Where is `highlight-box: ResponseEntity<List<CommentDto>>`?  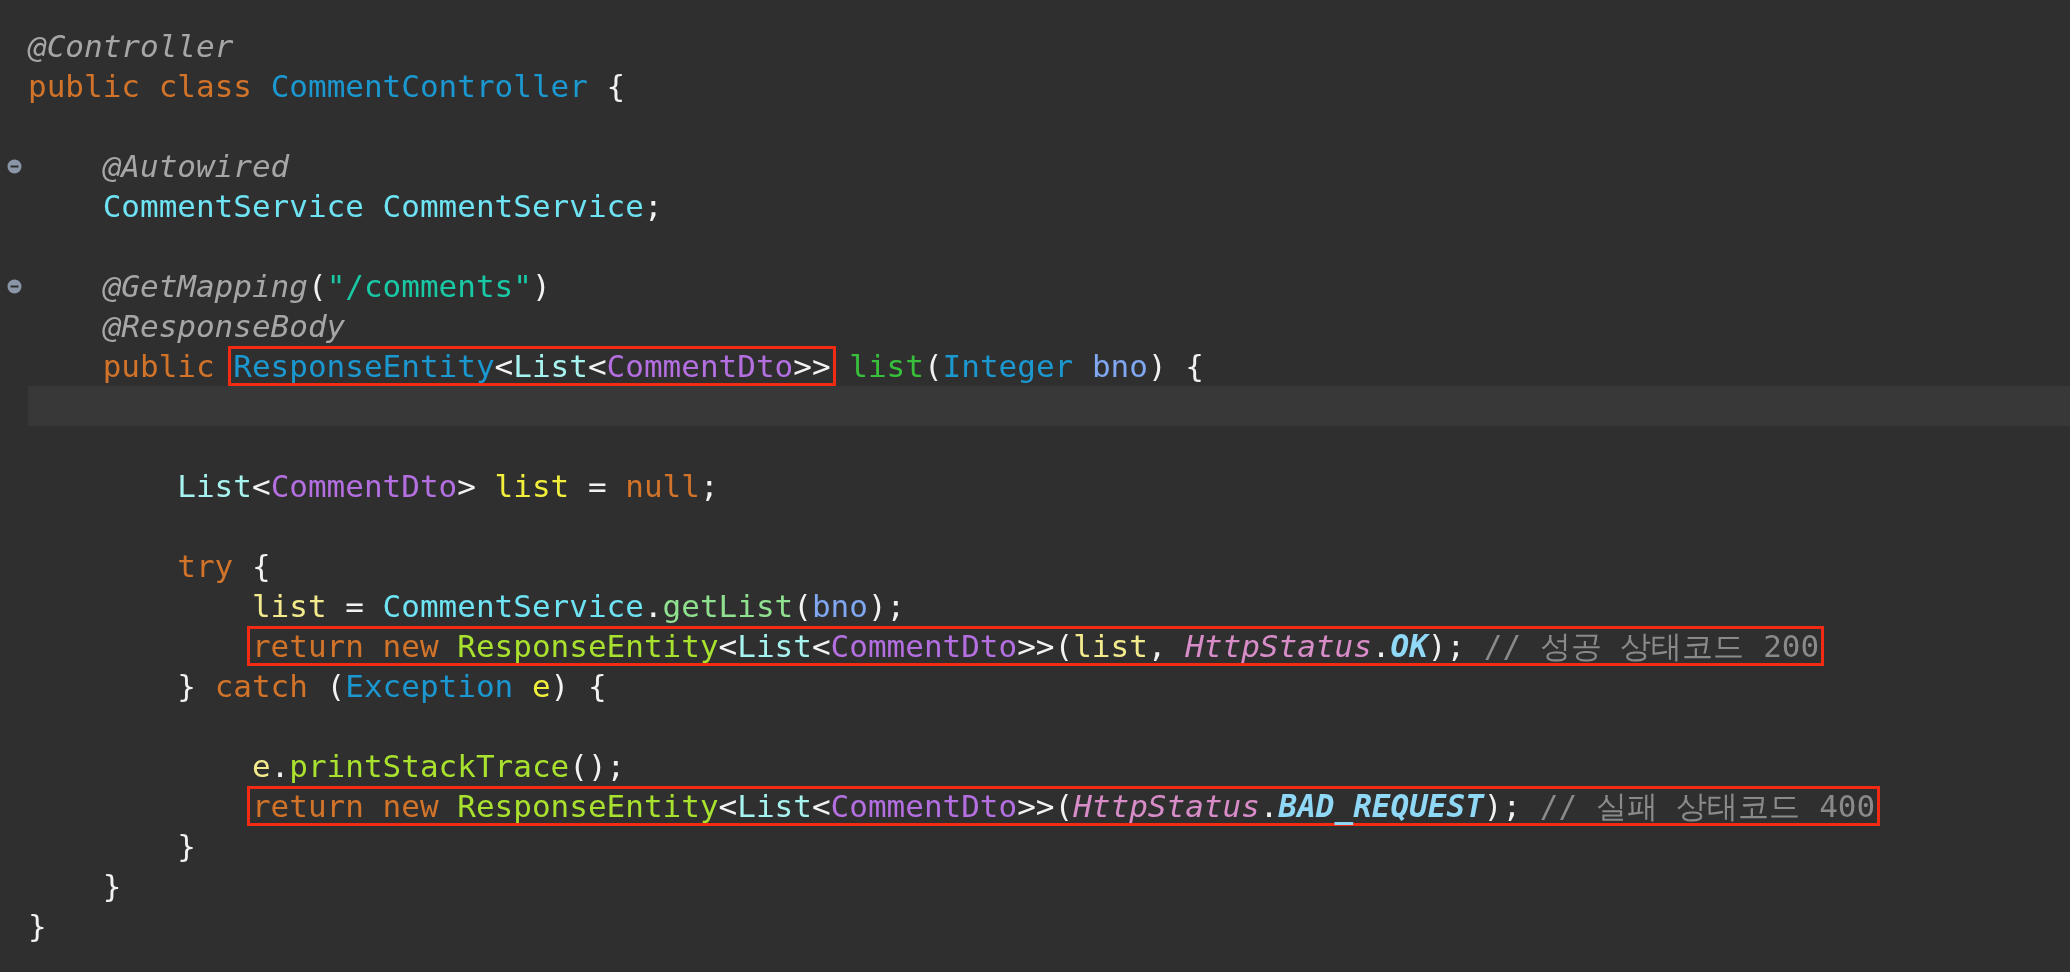 highlight-box: ResponseEntity<List<CommentDto>> is located at coordinates (532, 366).